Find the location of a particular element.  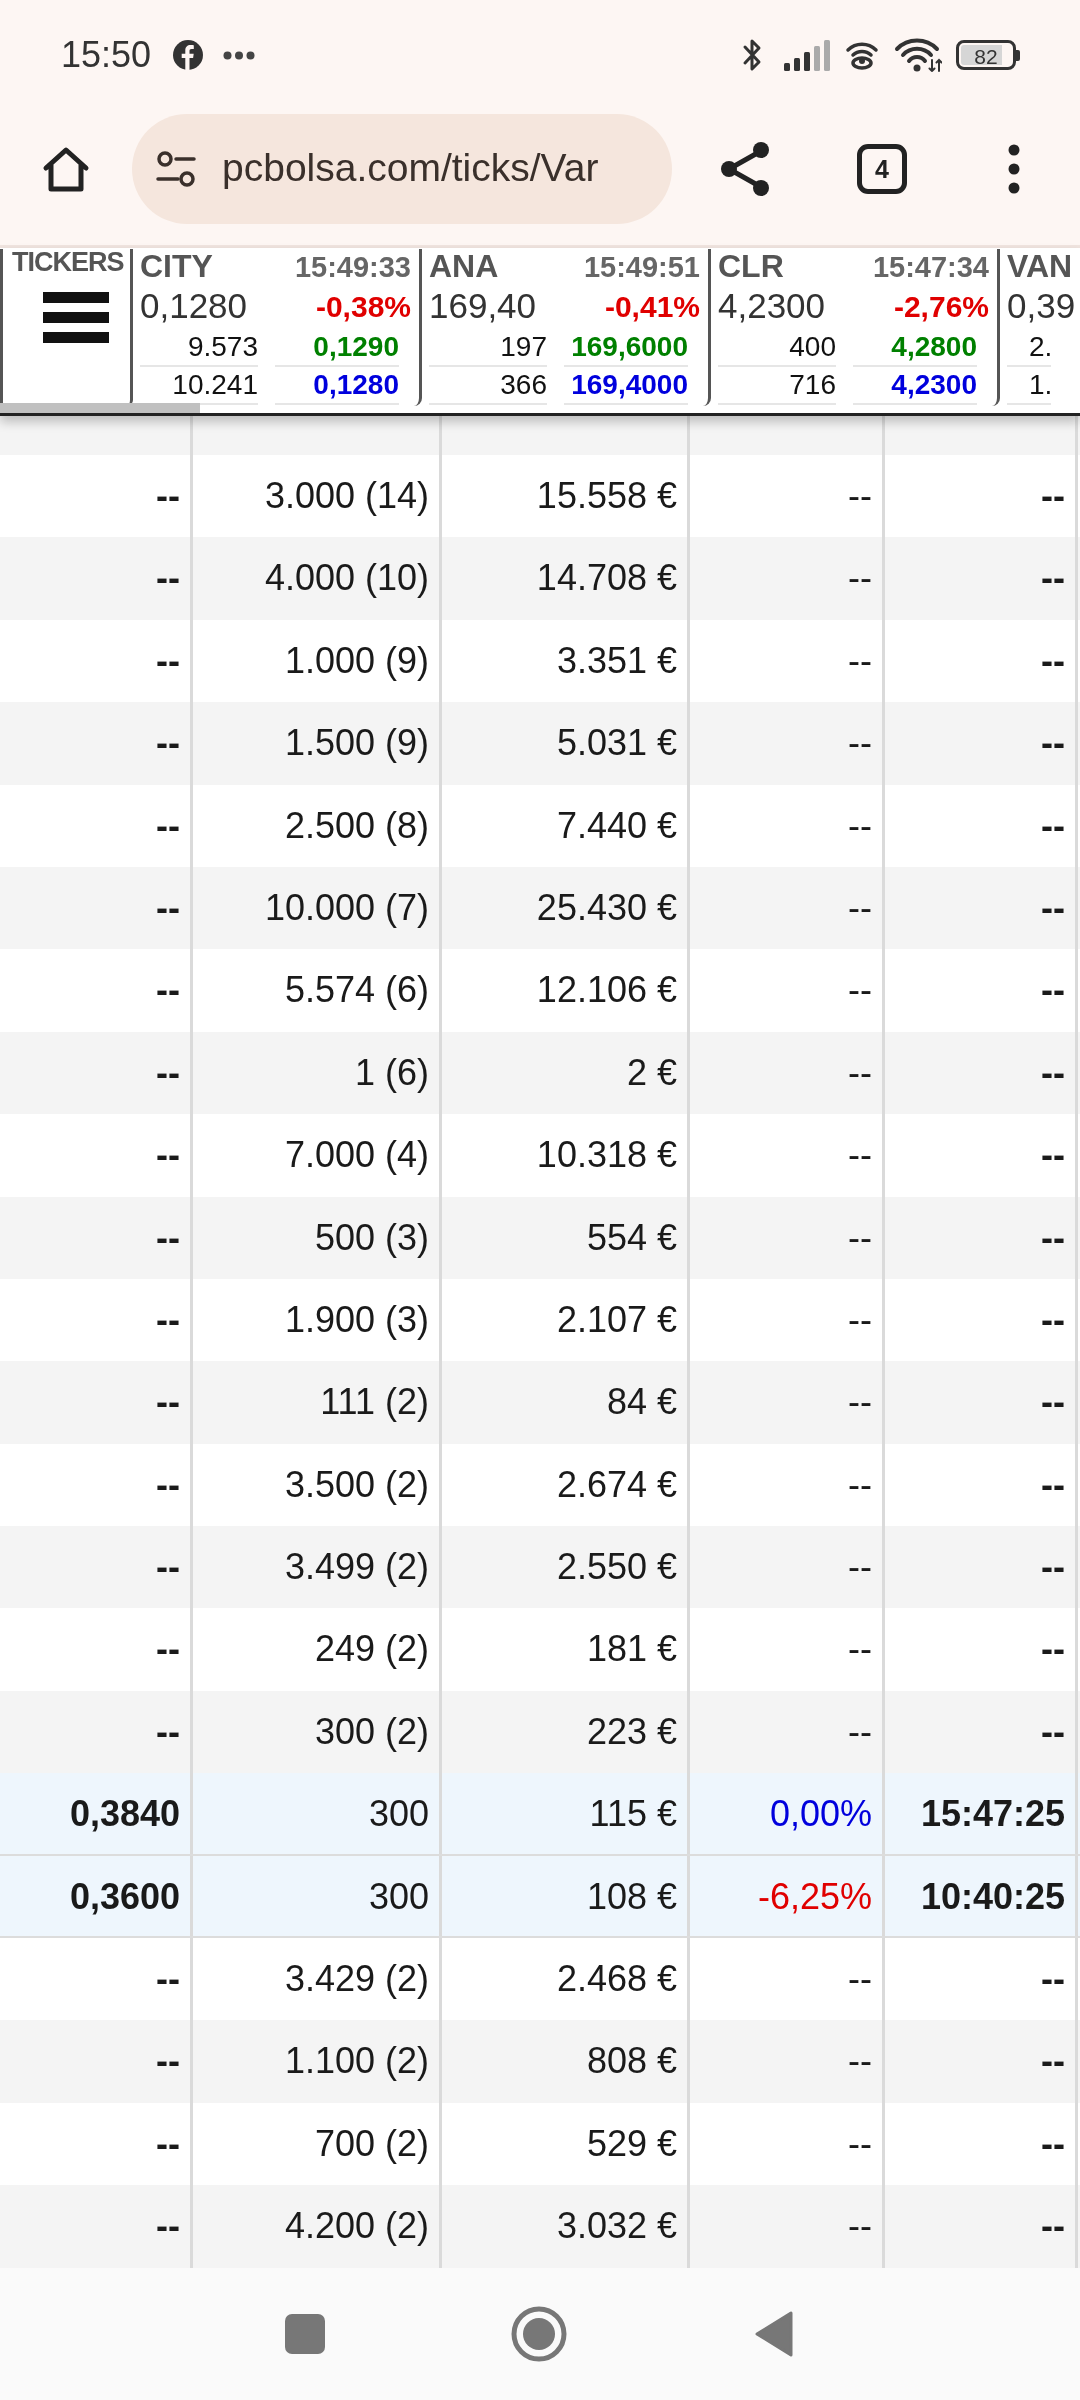

ticker-price: 4,2300 is located at coordinates (772, 306).